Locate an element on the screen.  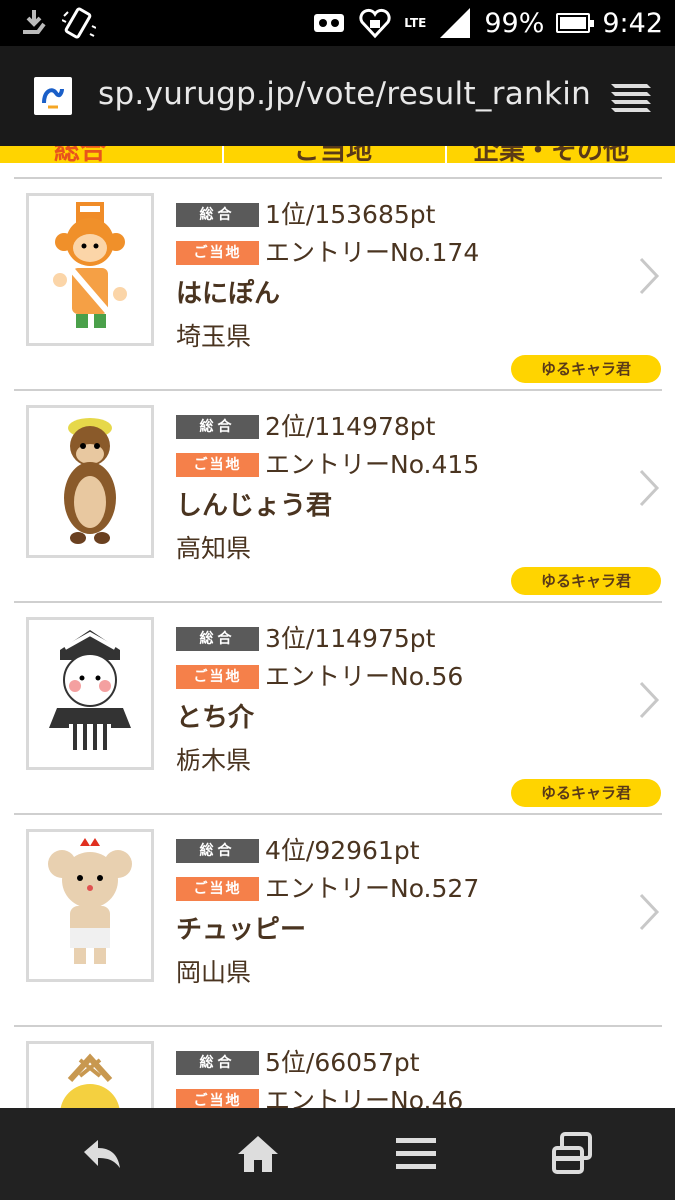
site-favicon-icon is located at coordinates (53, 96).